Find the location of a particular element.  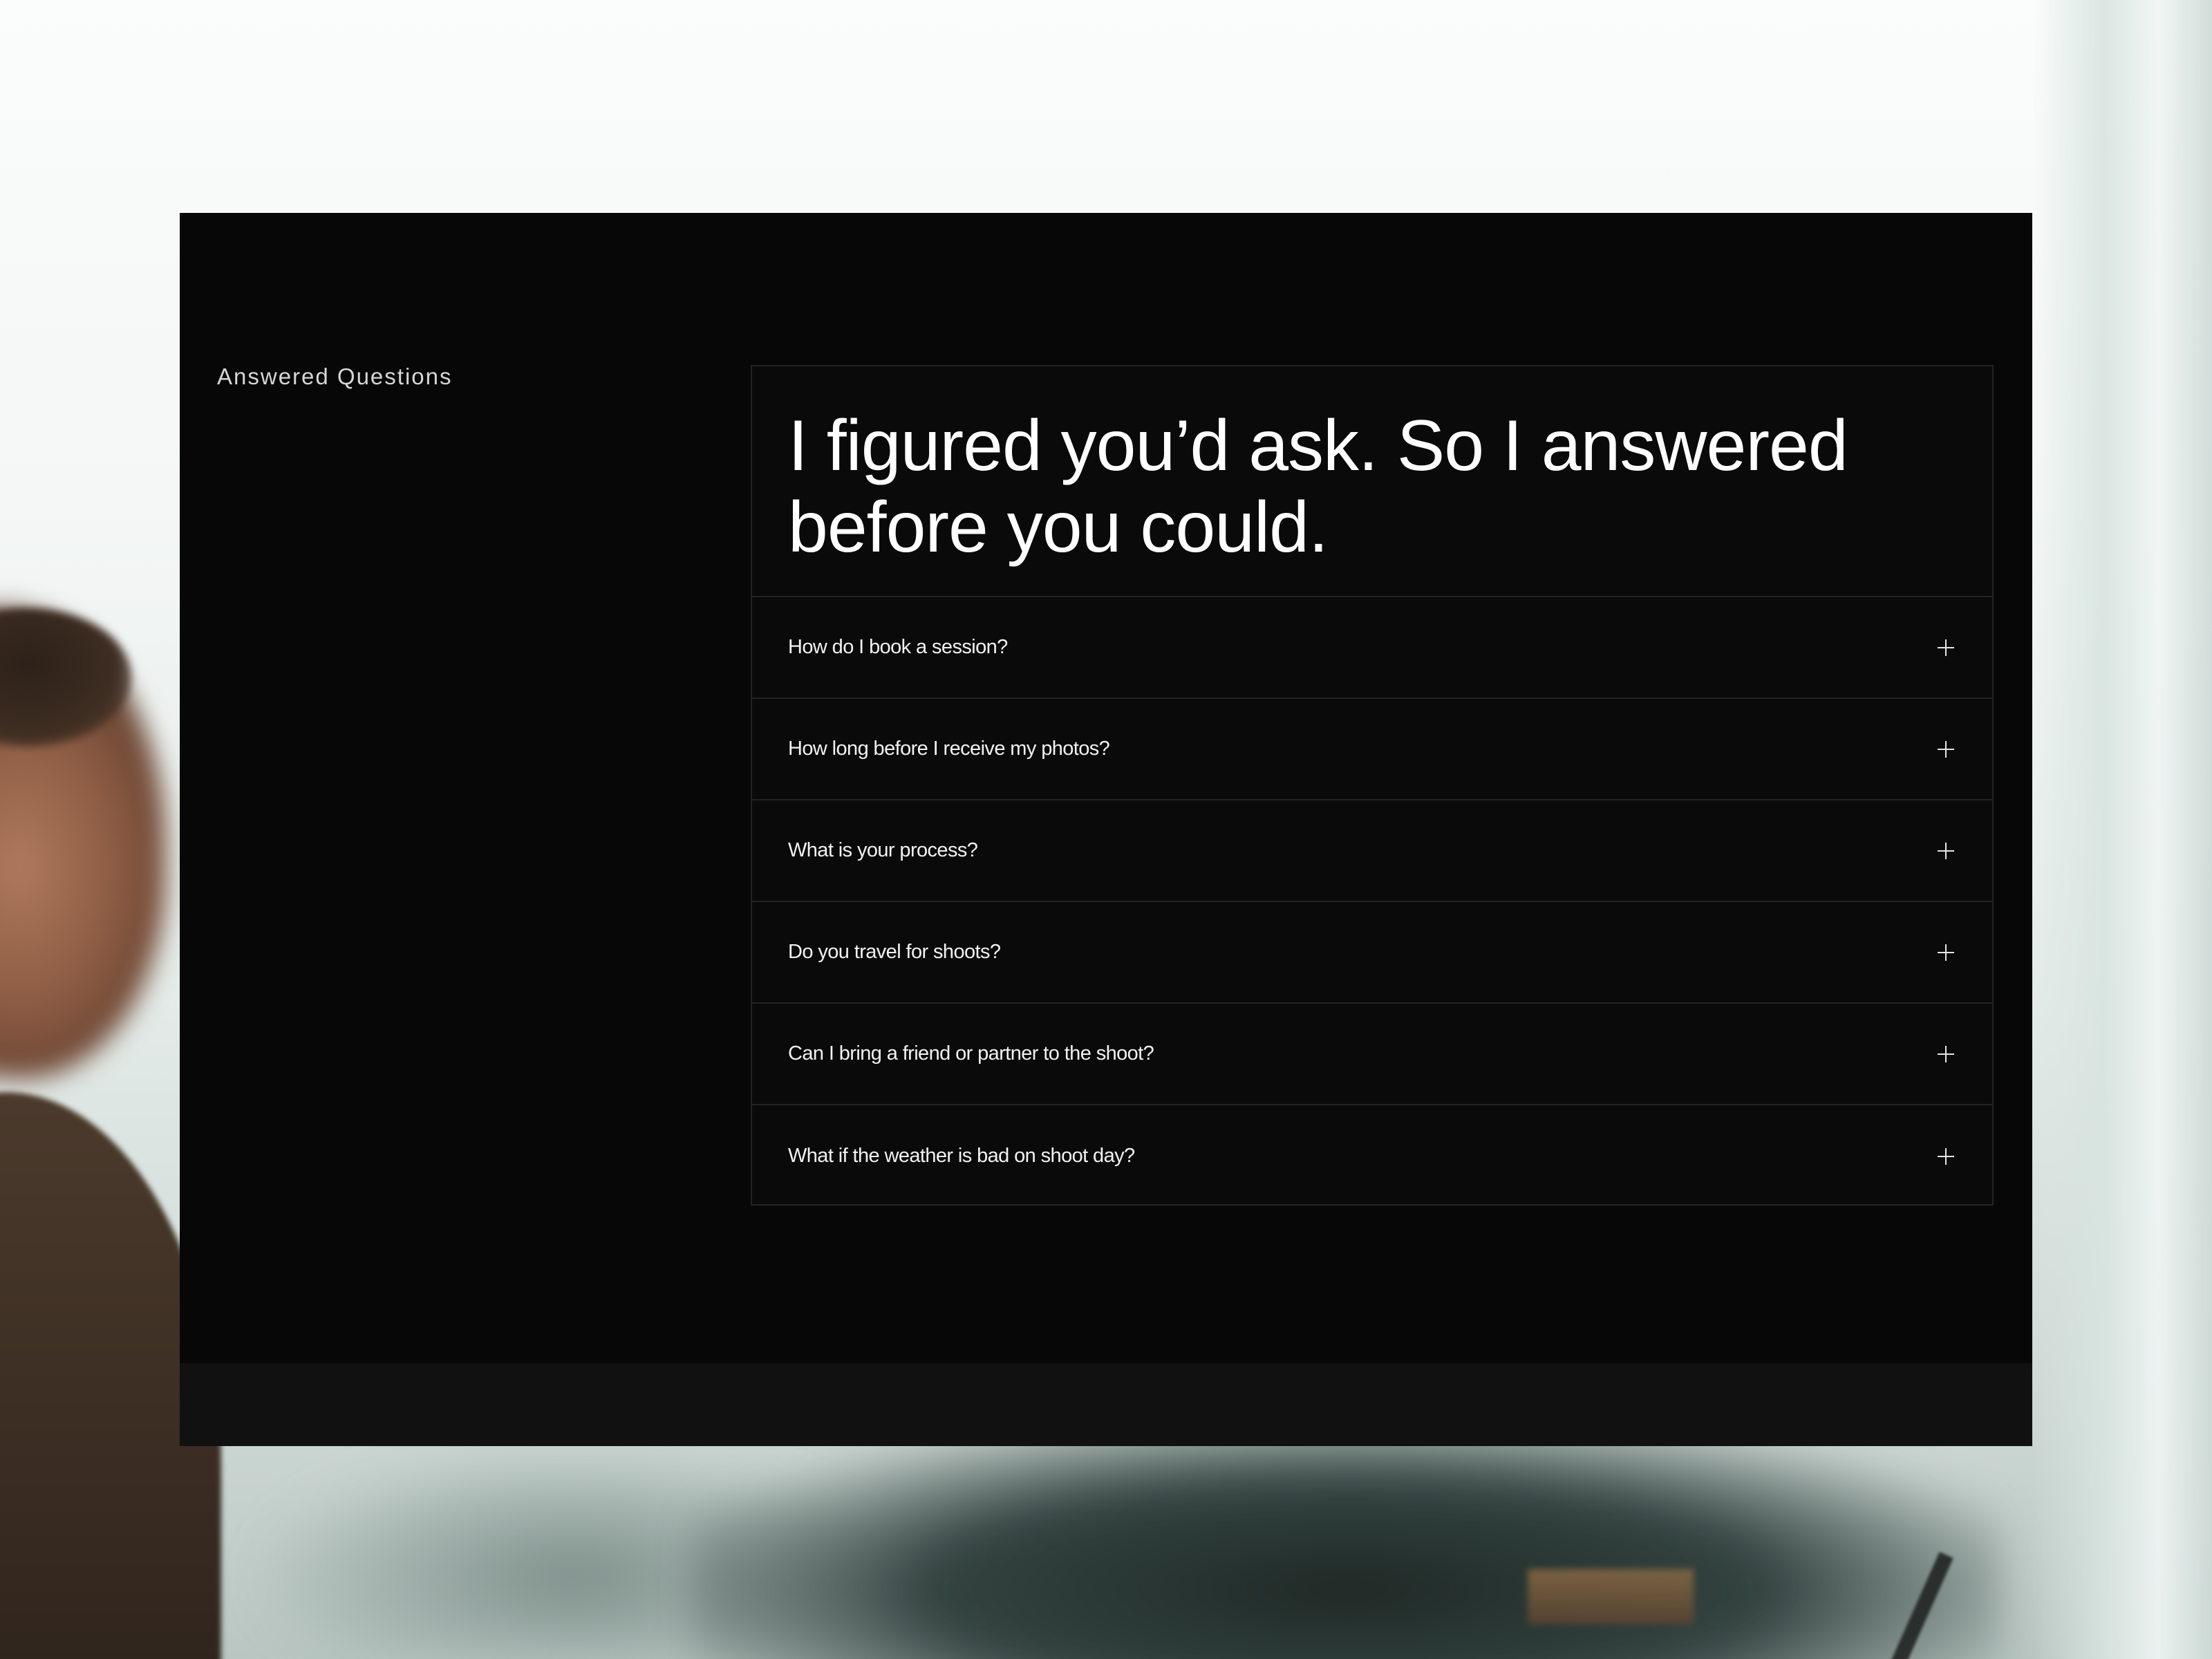

background-table is located at coordinates (1611, 1596).